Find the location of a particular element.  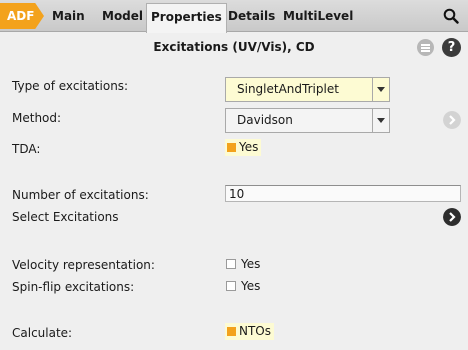

tab-properties: Properties is located at coordinates (186, 18).